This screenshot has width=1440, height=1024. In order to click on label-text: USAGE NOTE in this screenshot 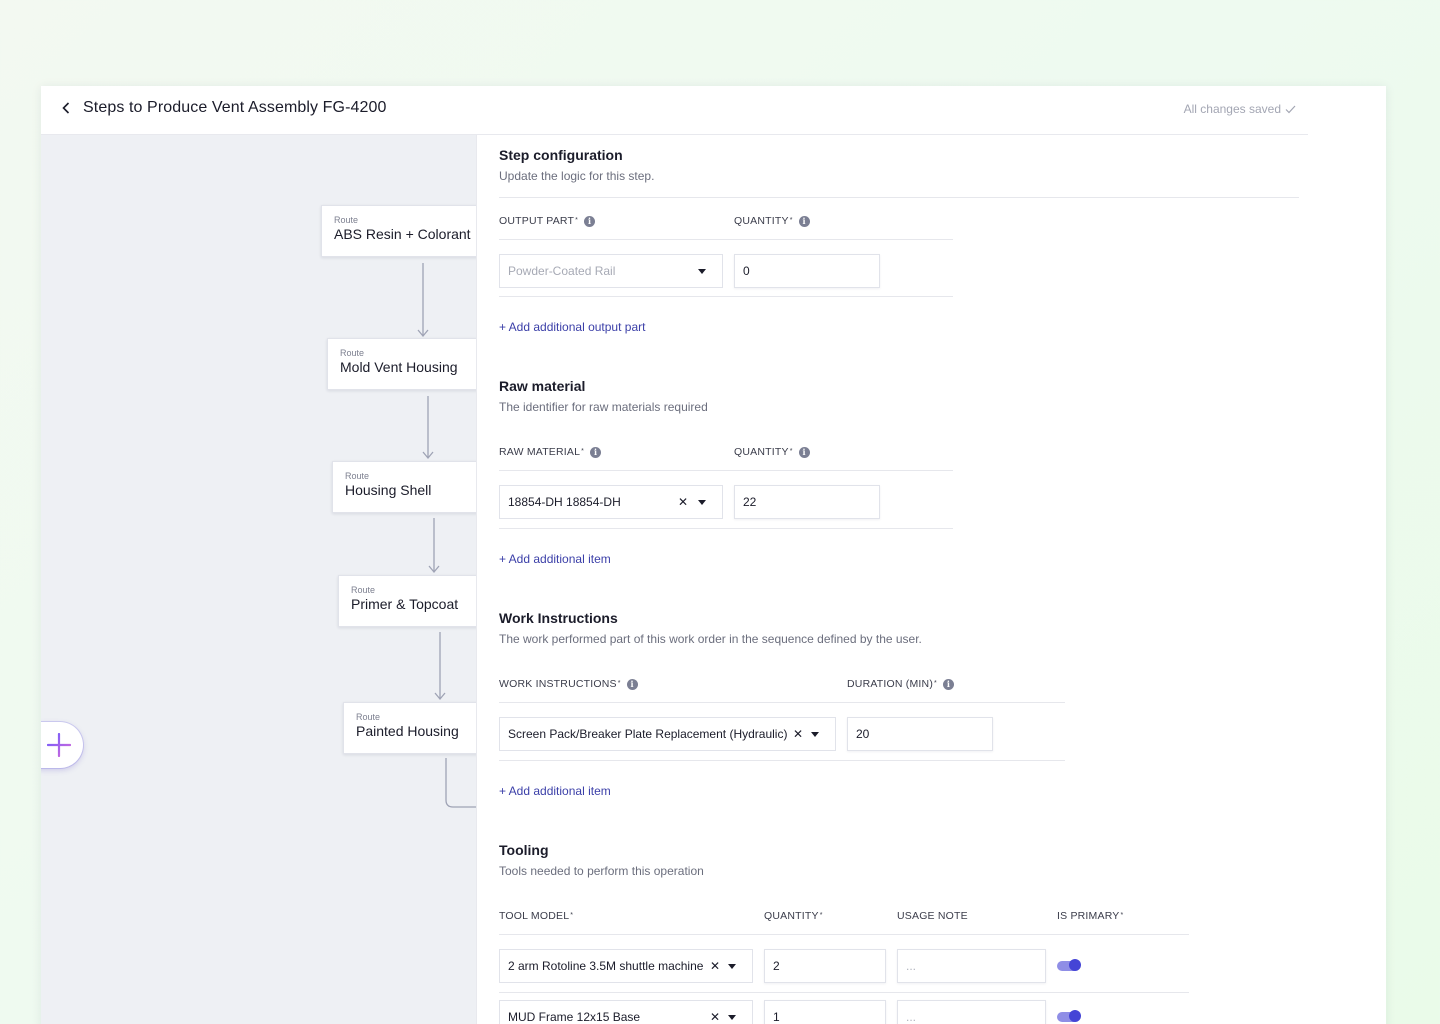, I will do `click(932, 916)`.